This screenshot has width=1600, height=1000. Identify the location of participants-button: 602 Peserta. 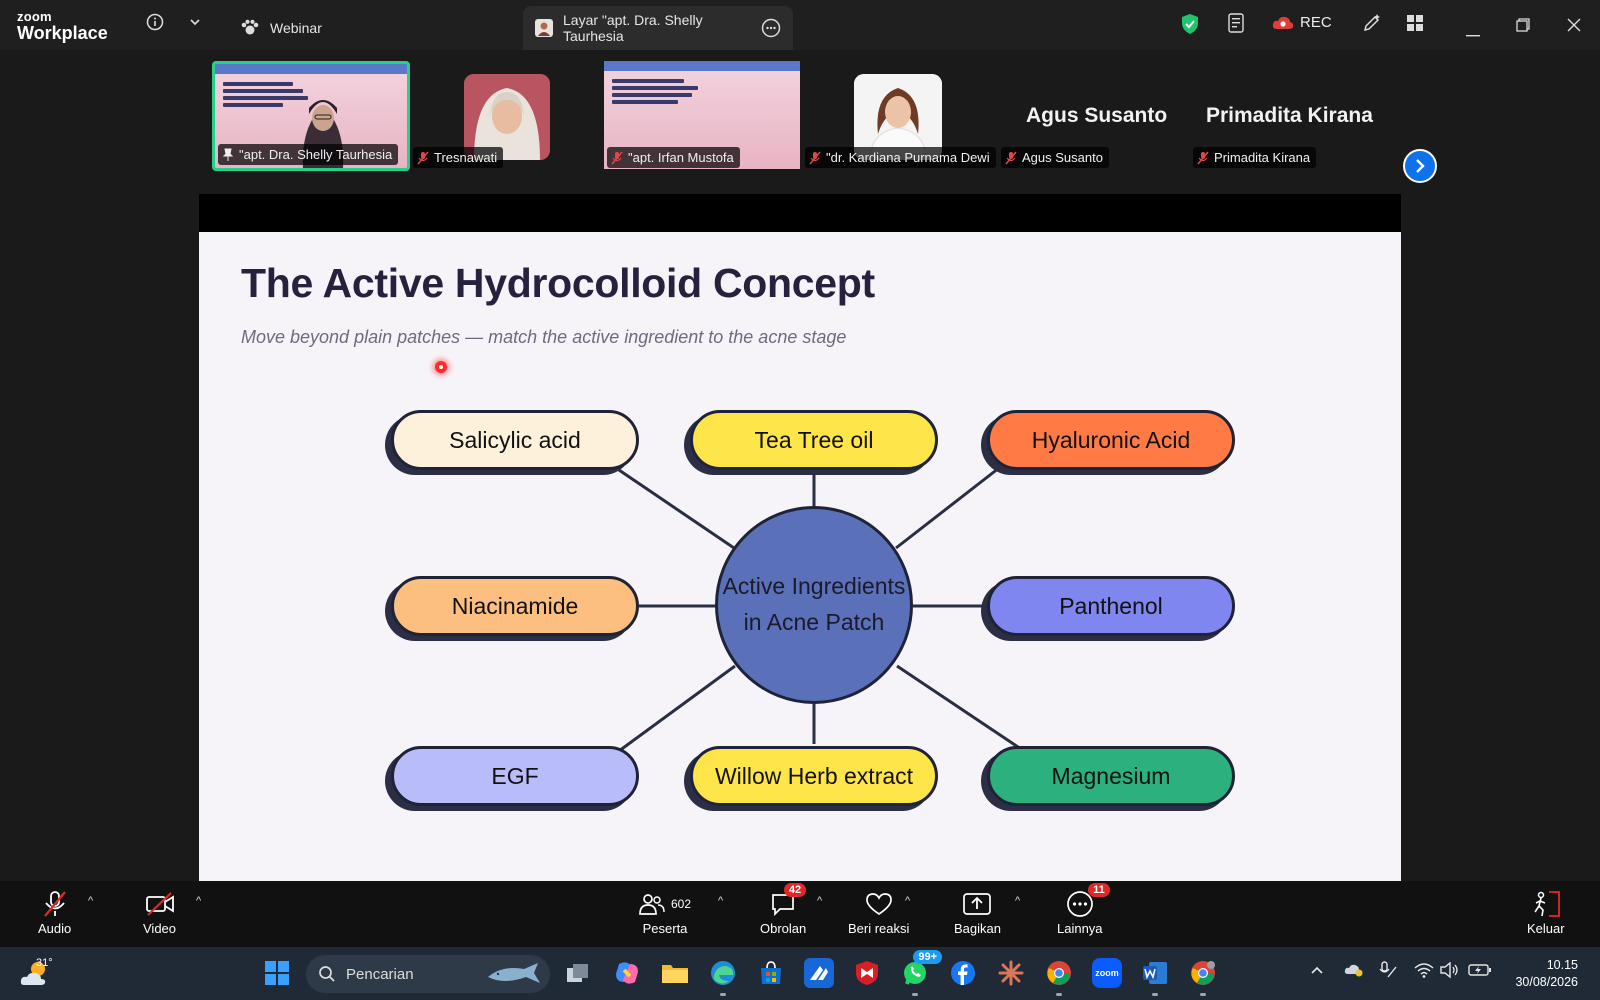
(665, 912).